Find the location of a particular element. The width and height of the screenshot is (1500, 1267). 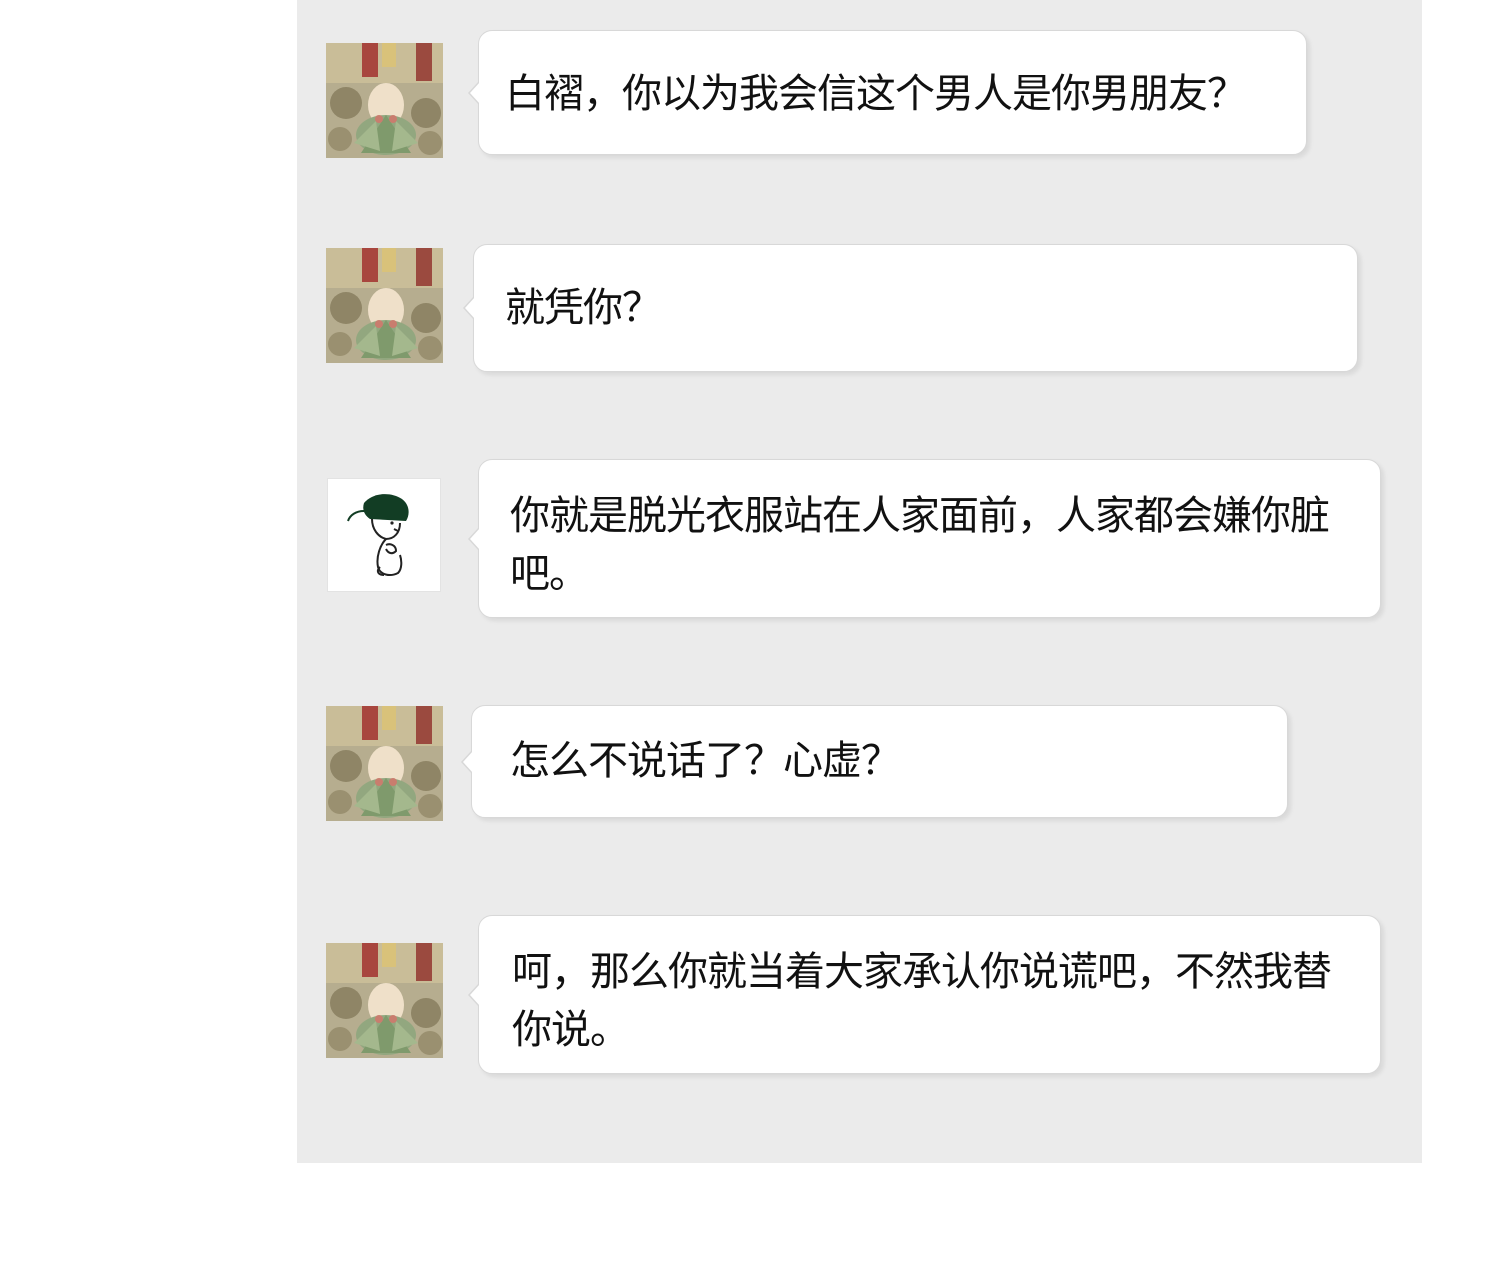

message-text: 白褶，你以为我会信这个男人是你男朋友？ is located at coordinates (876, 94).